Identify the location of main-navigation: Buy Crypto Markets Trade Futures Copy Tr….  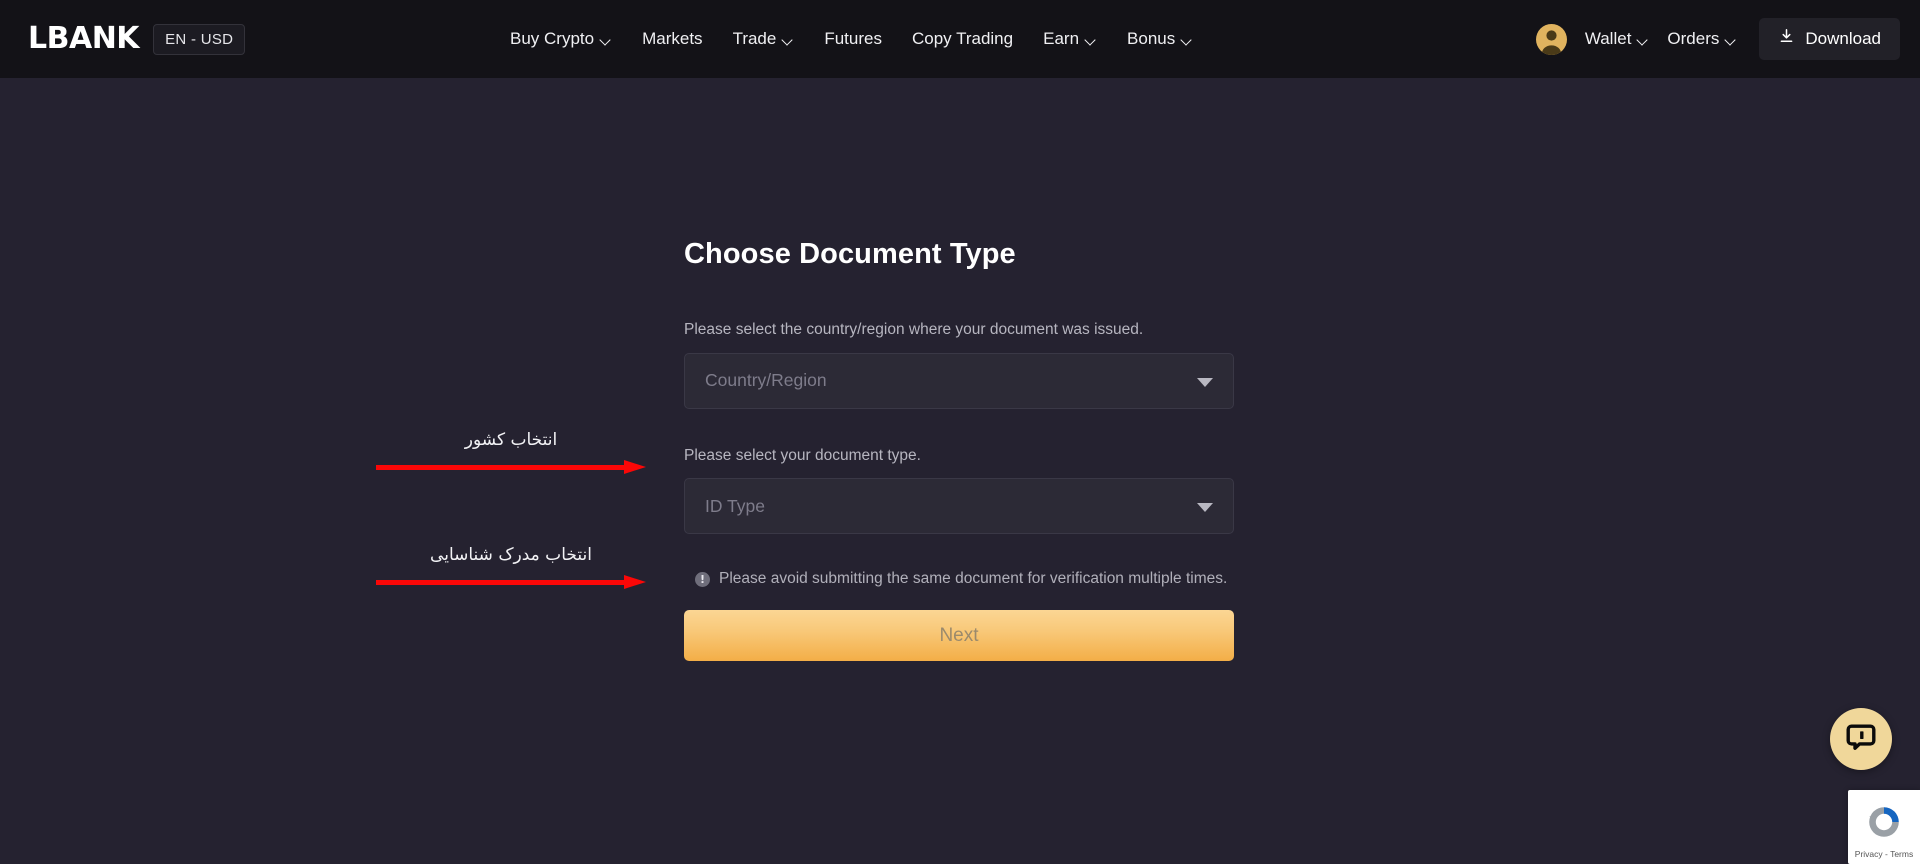
(851, 39).